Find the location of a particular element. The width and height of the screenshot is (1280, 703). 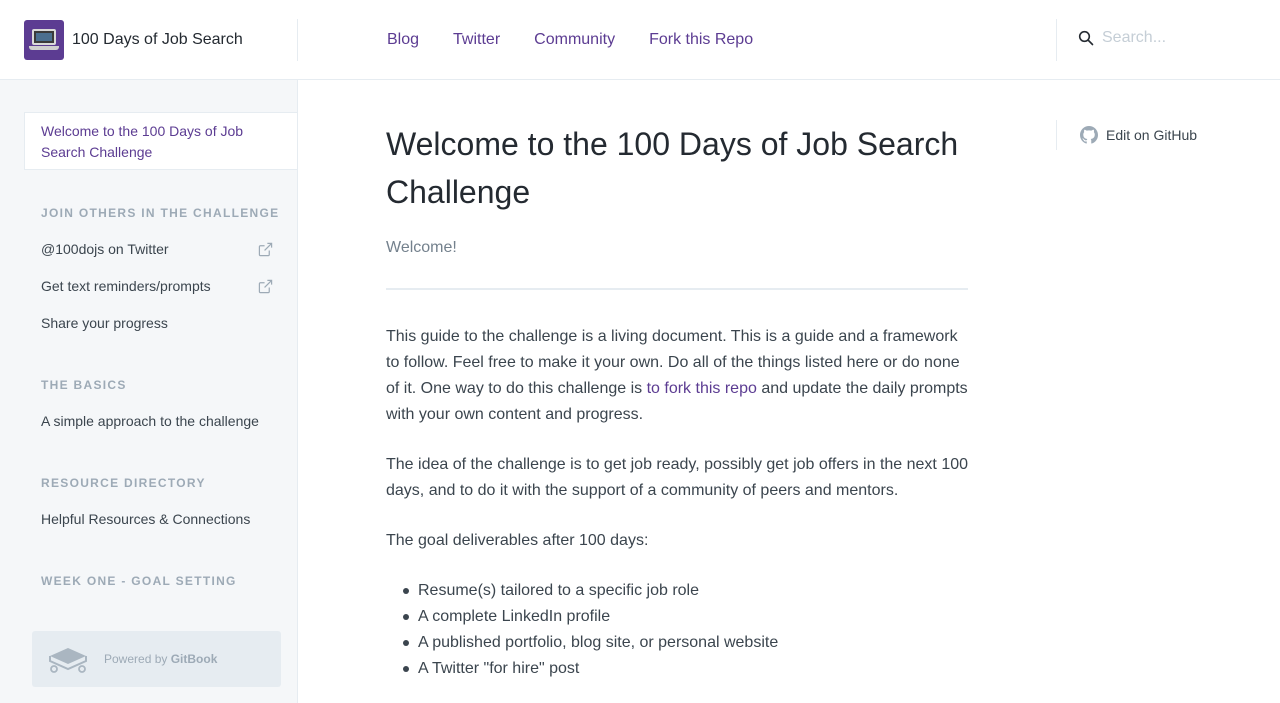

sidebar-section-week-one: WEEK ONE - GOAL SETTING is located at coordinates (139, 581).